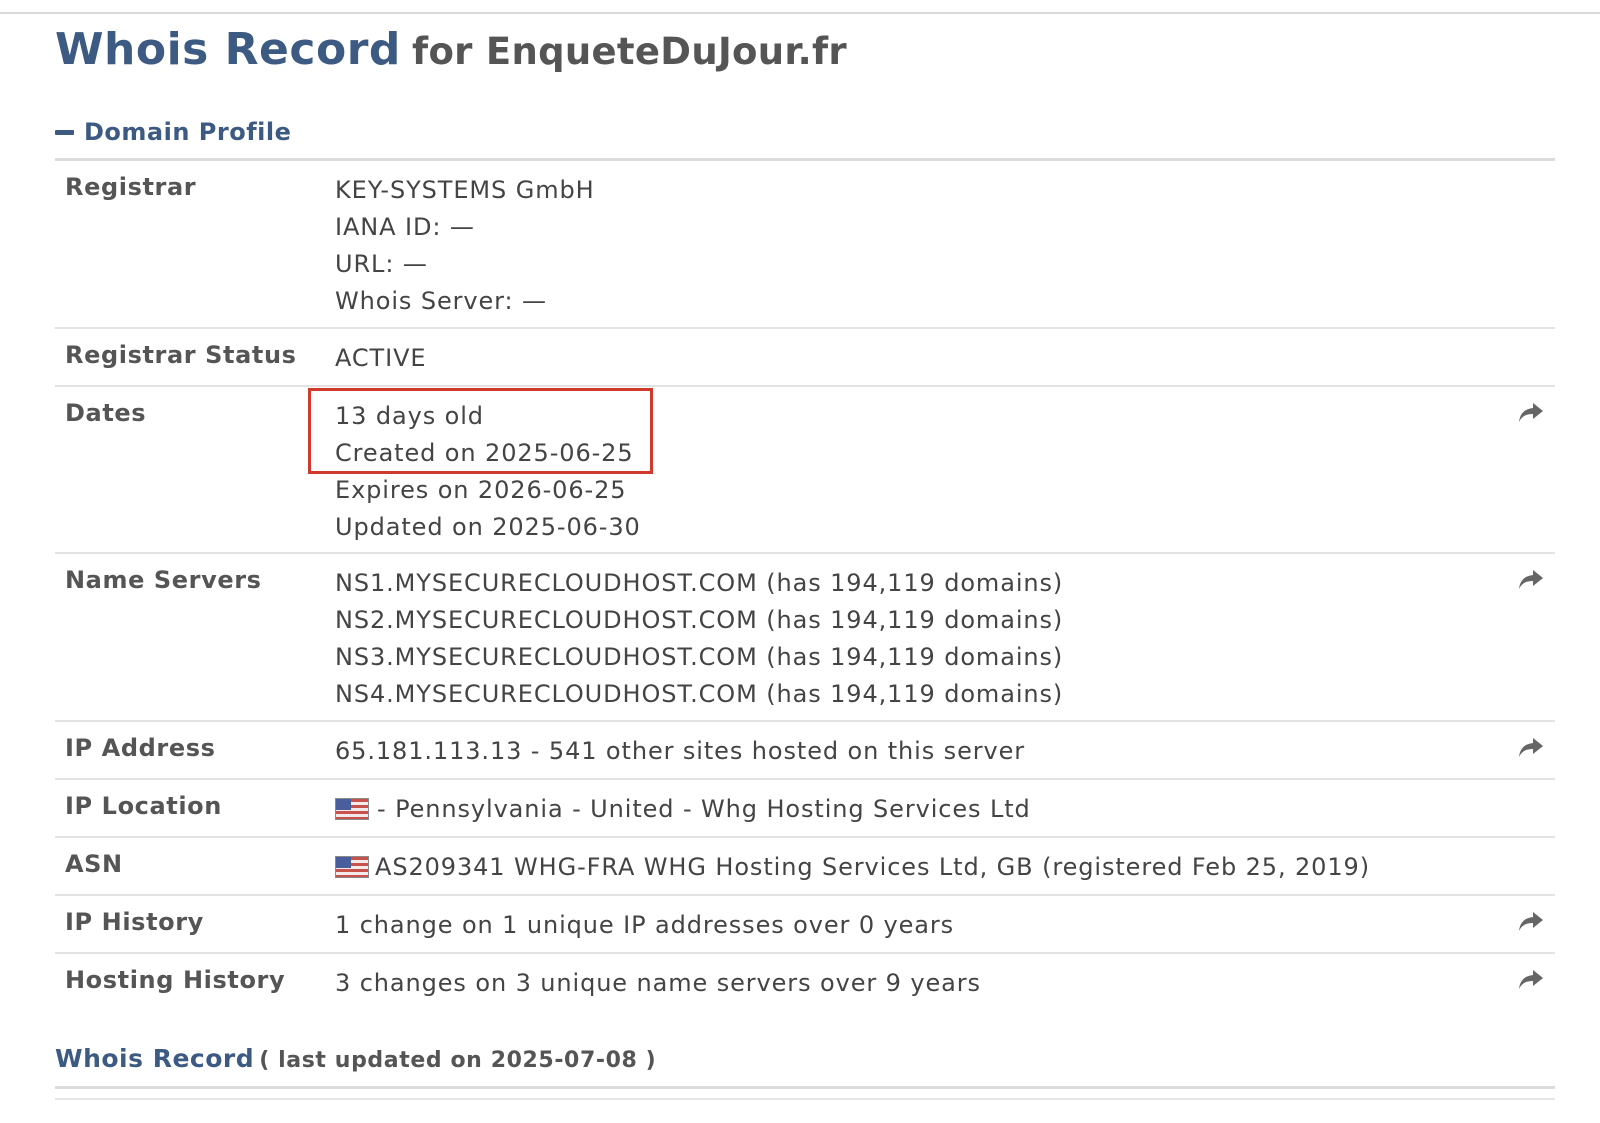 This screenshot has width=1600, height=1123. Describe the element at coordinates (405, 227) in the screenshot. I see `registrar-iana-id: IANA ID: —` at that location.